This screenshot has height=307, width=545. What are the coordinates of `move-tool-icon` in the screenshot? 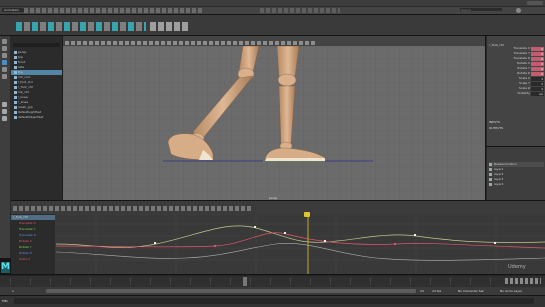 It's located at (4, 62).